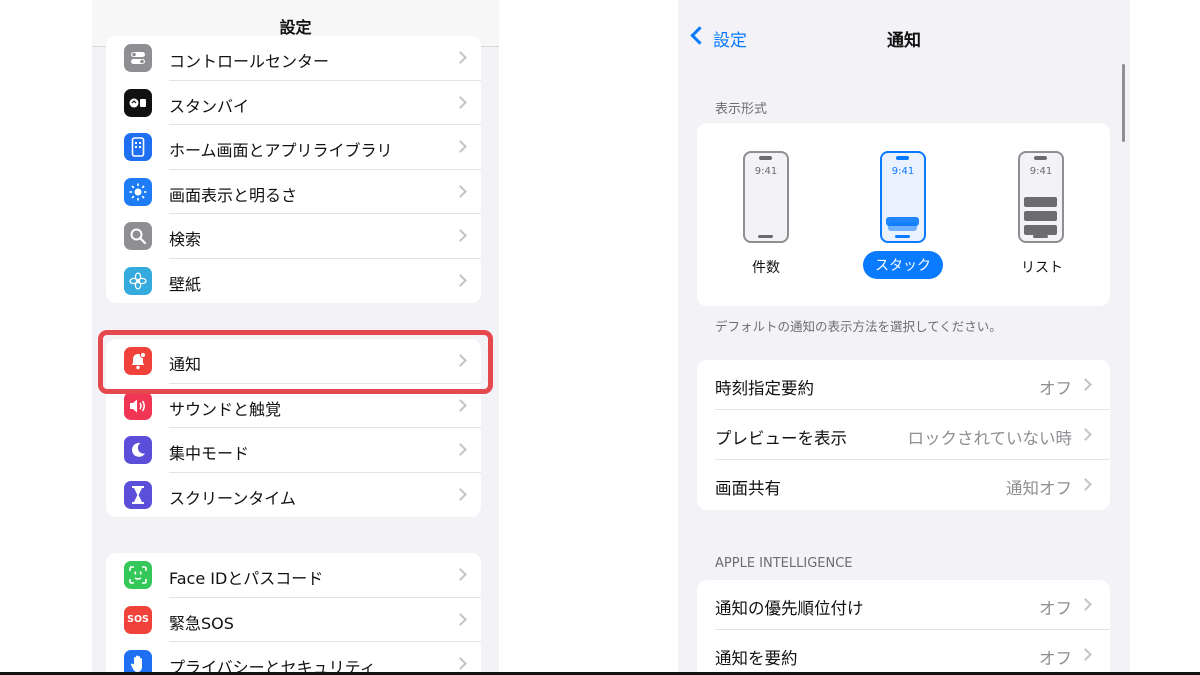 The height and width of the screenshot is (675, 1200). Describe the element at coordinates (138, 575) in the screenshot. I see `face-id-icon` at that location.